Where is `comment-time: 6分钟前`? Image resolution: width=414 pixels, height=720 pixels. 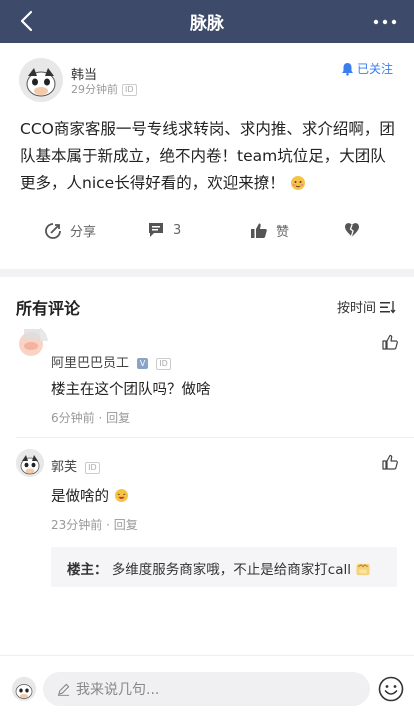
comment-time: 6分钟前 is located at coordinates (73, 418).